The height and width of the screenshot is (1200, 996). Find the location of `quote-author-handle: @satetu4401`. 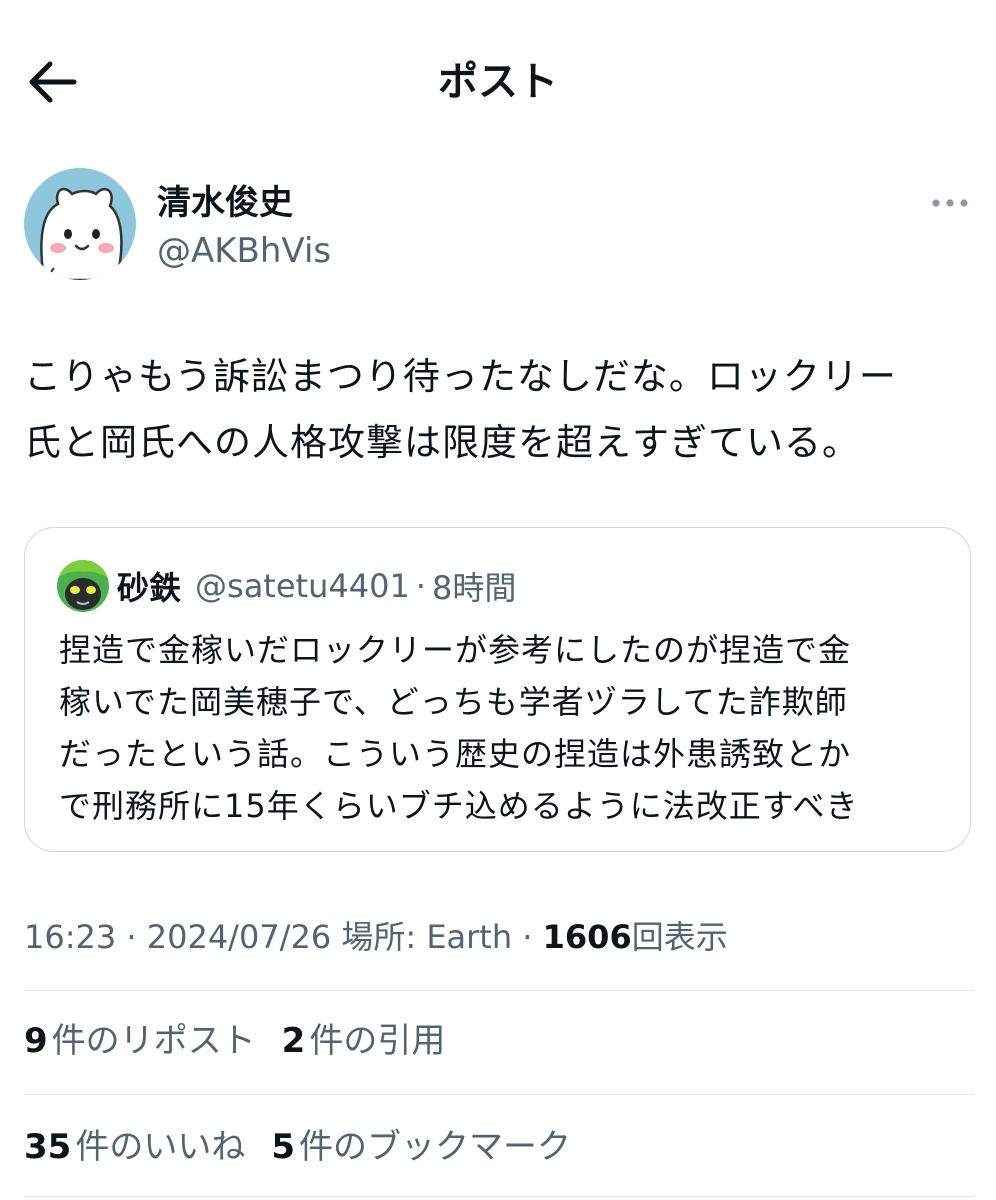

quote-author-handle: @satetu4401 is located at coordinates (302, 586).